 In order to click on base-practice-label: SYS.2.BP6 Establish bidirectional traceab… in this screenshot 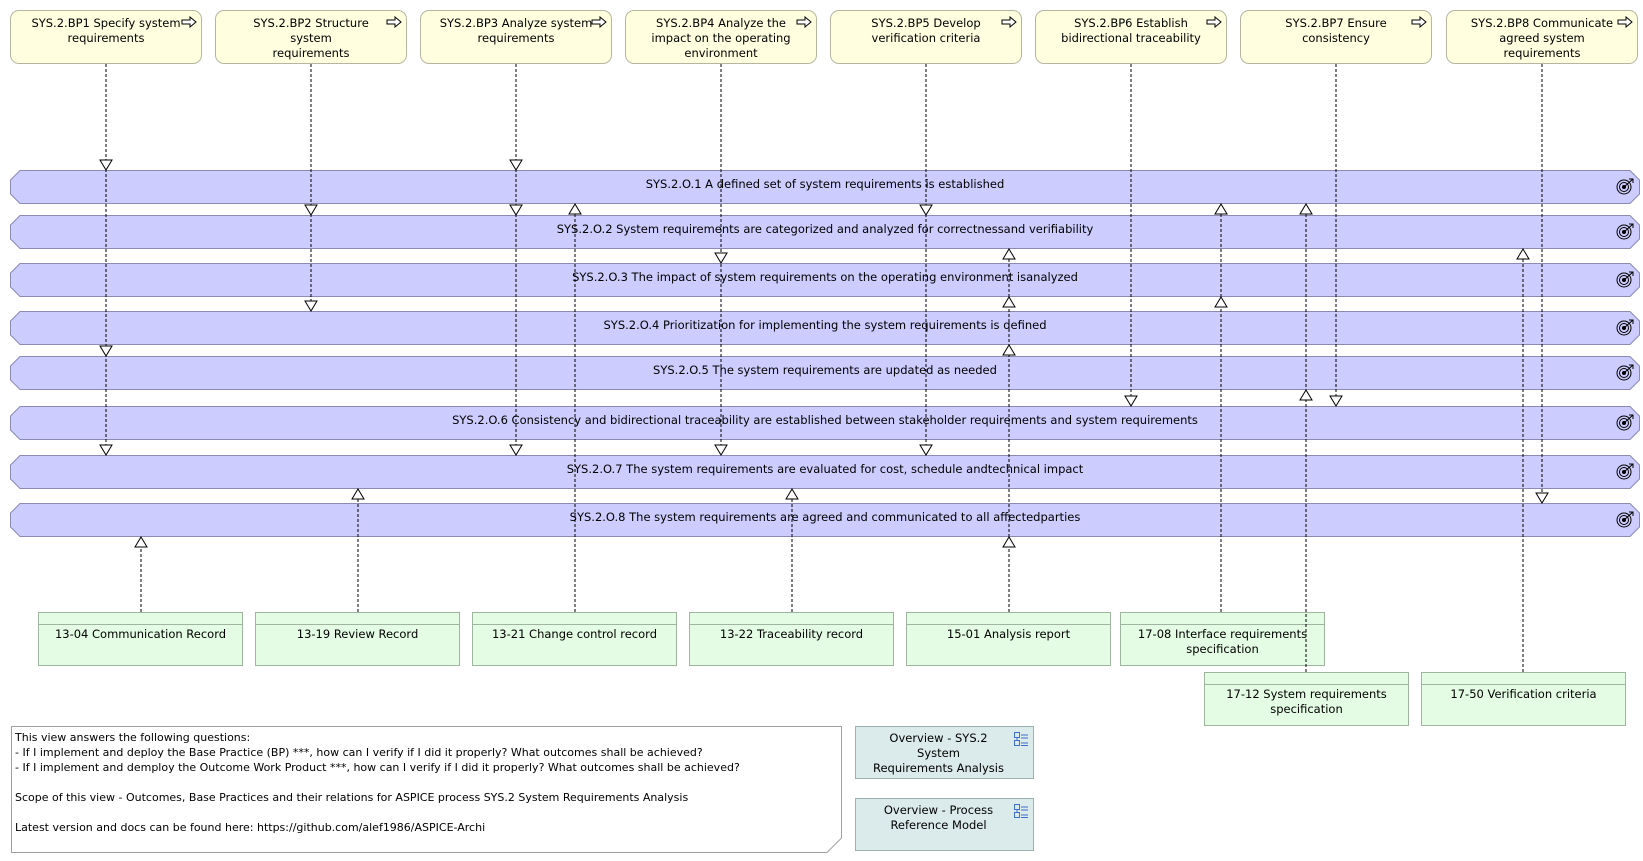, I will do `click(1131, 30)`.